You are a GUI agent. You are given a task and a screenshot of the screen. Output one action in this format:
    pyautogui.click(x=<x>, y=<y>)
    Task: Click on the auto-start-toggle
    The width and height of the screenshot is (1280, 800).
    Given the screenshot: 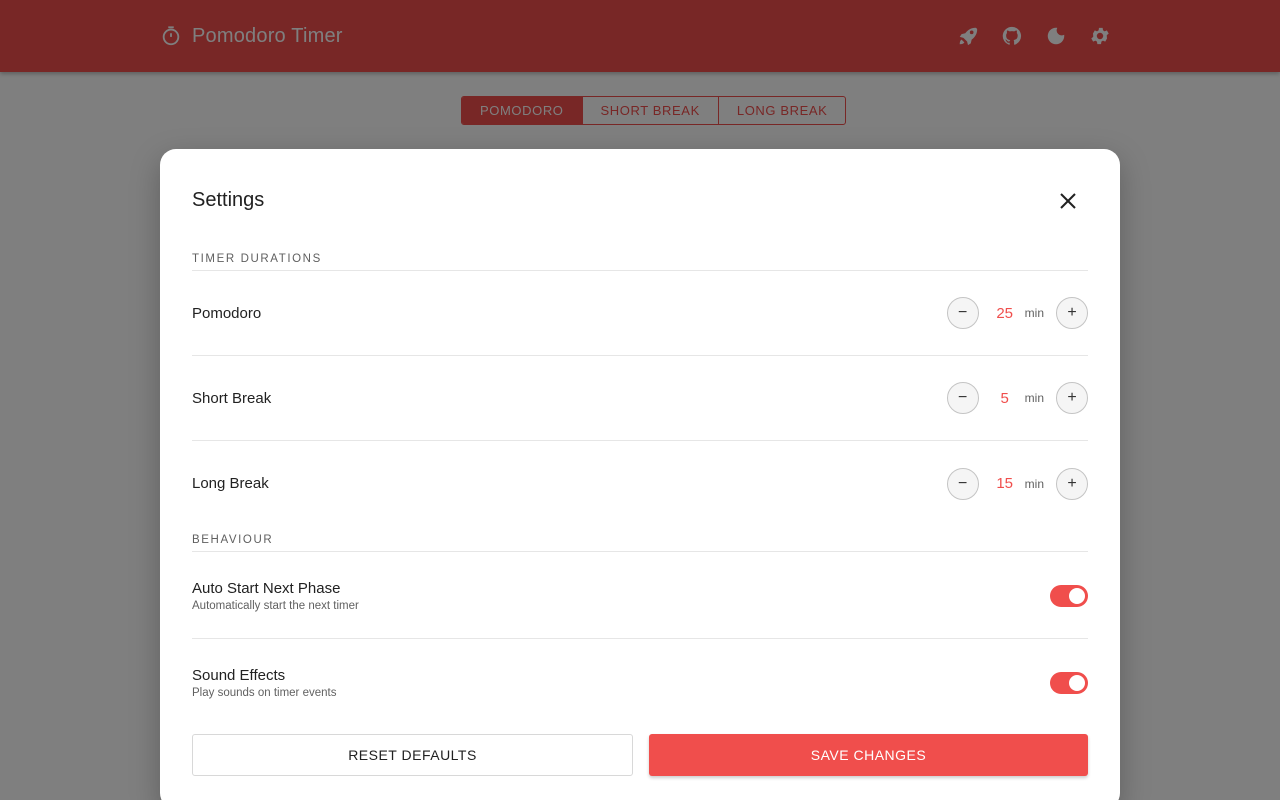 What is the action you would take?
    pyautogui.click(x=1069, y=595)
    